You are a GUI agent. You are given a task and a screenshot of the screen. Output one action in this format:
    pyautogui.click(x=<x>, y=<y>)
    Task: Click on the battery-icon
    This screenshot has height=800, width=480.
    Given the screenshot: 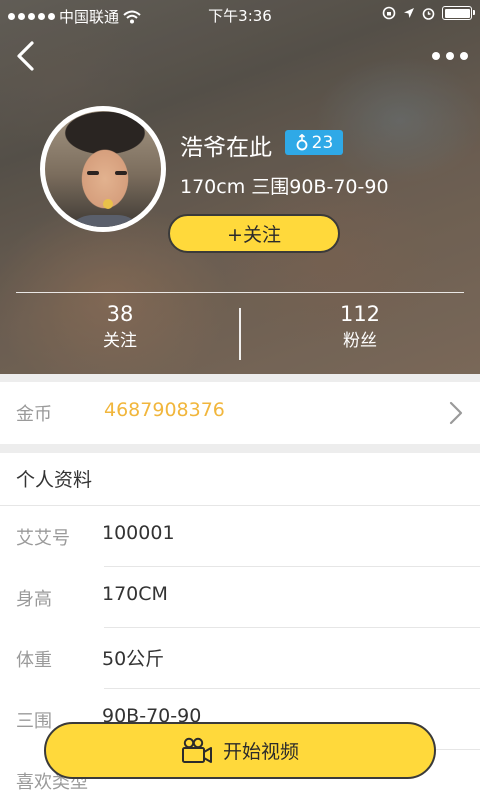 What is the action you would take?
    pyautogui.click(x=458, y=13)
    